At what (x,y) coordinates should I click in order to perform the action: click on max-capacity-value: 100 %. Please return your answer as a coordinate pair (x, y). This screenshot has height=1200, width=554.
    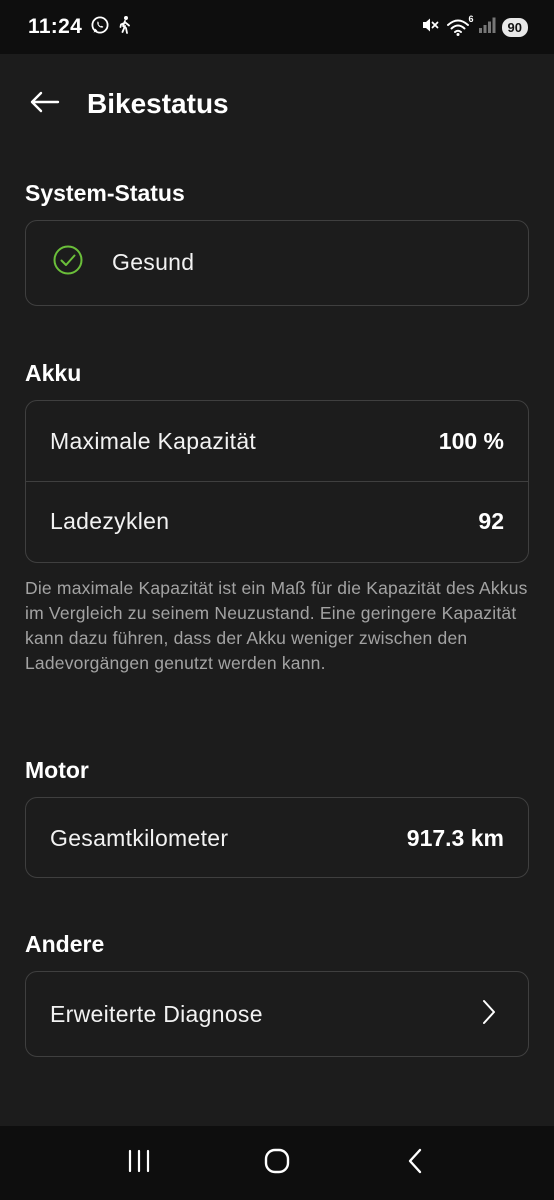
    Looking at the image, I should click on (471, 440).